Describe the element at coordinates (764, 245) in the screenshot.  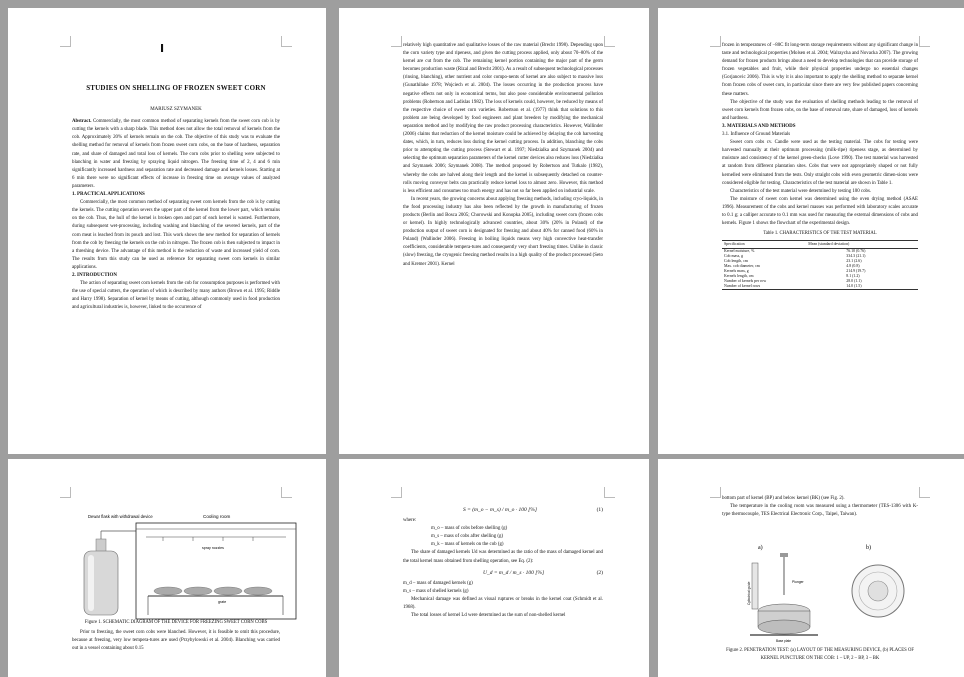
I see `table-header: Specification` at that location.